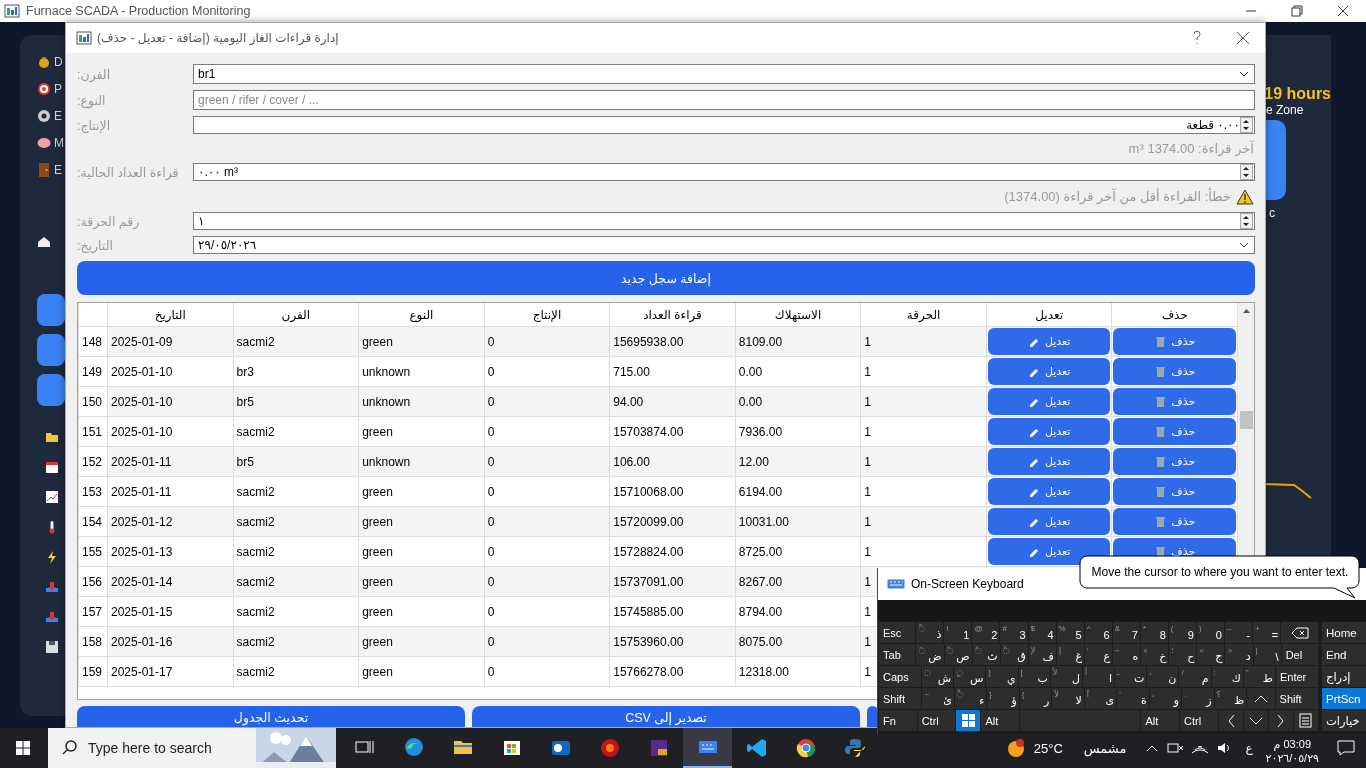 This screenshot has height=768, width=1366. What do you see at coordinates (1230, 698) in the screenshot?
I see `key: ؟ ظ` at bounding box center [1230, 698].